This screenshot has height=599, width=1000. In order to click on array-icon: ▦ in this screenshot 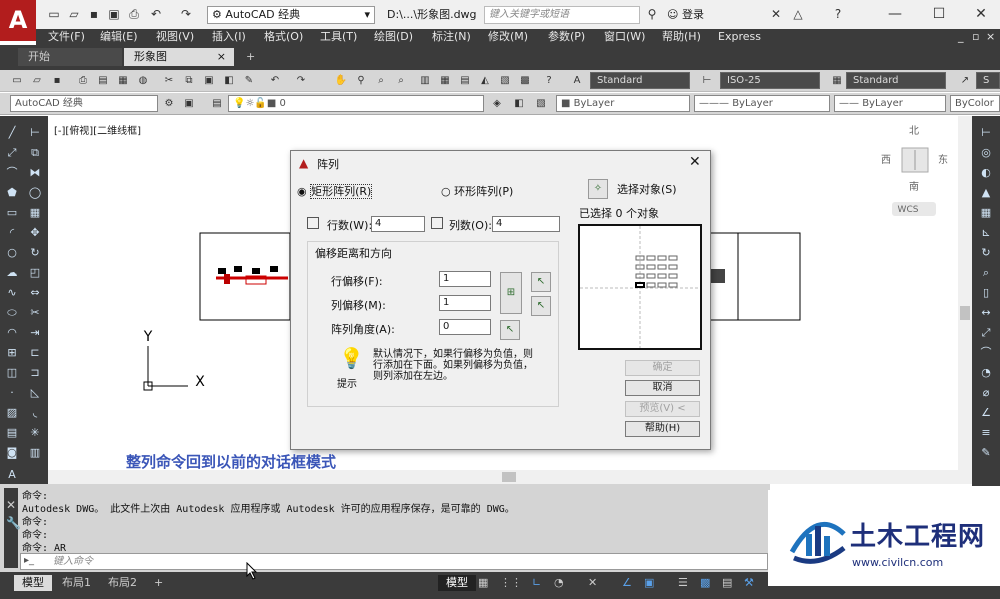, I will do `click(35, 213)`.